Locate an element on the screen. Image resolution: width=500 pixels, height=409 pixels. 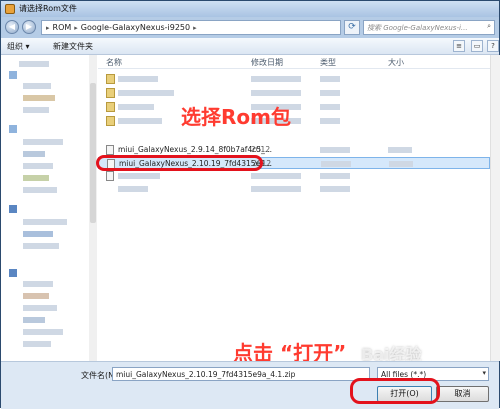
window-title: 请选择Rom文件 is located at coordinates (48, 8).